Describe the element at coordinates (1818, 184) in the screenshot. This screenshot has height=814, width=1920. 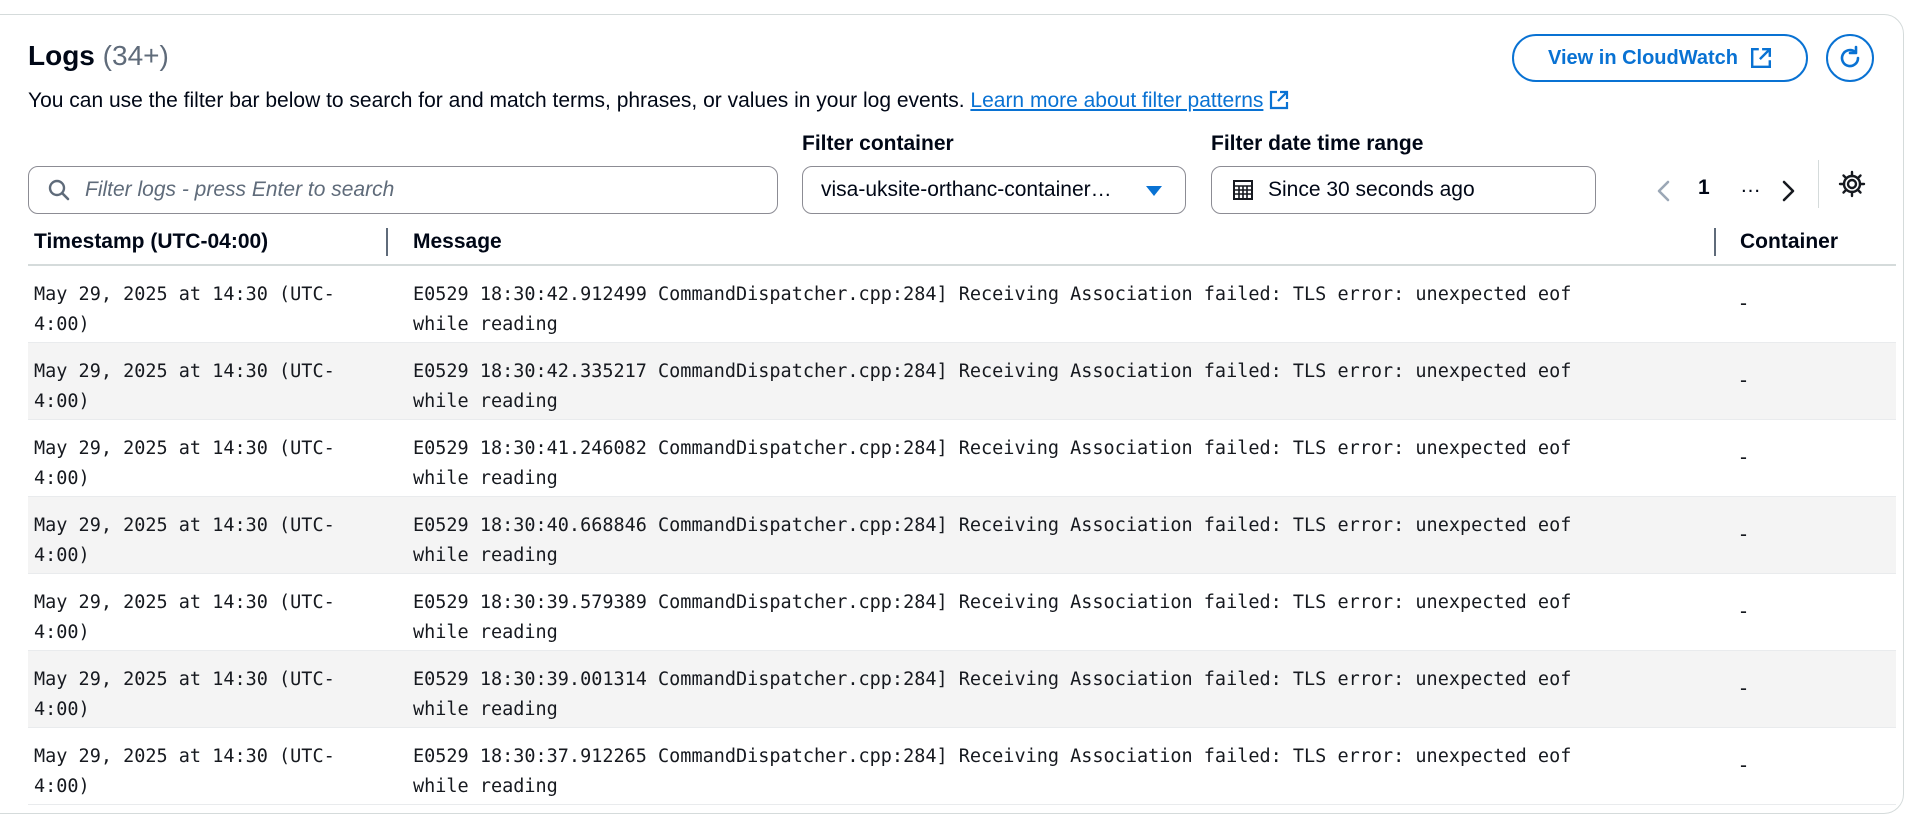
I see `pagination-divider` at that location.